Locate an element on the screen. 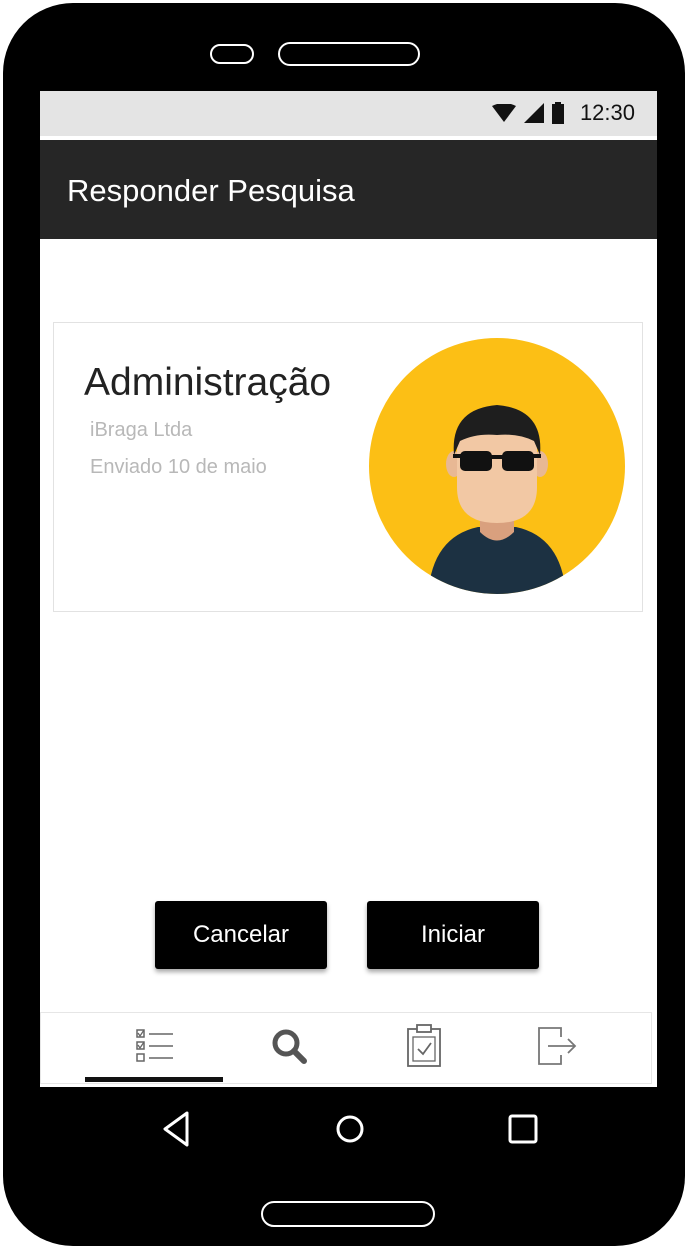 The width and height of the screenshot is (688, 1249). wifi-icon is located at coordinates (503, 113).